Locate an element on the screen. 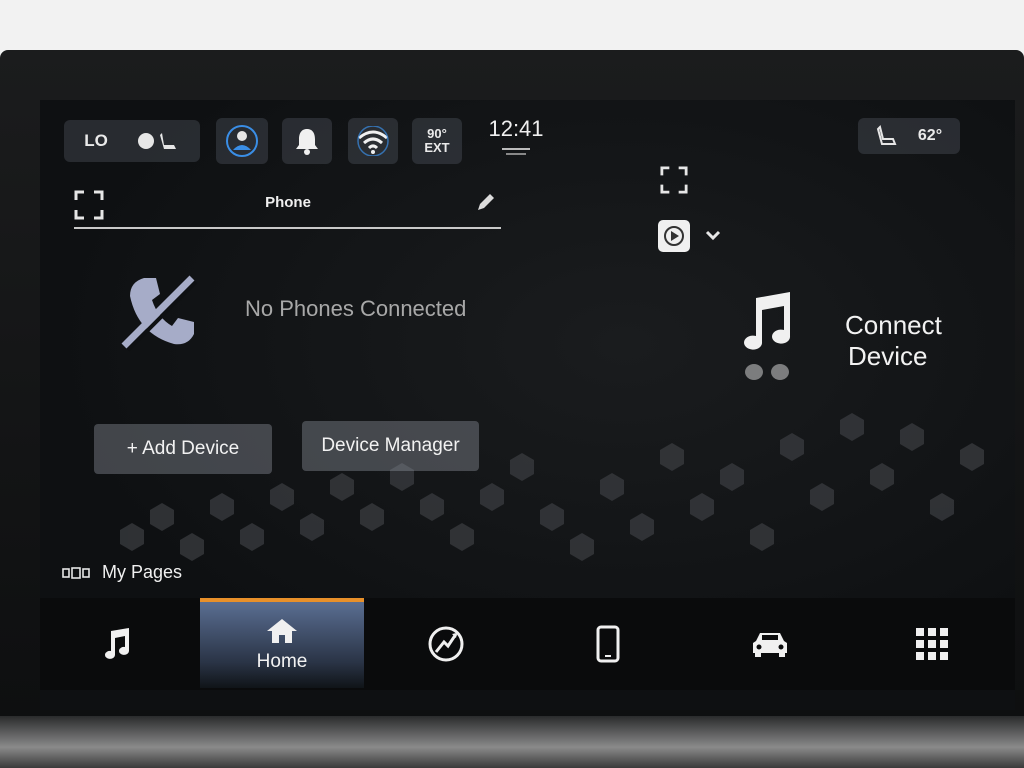 The image size is (1024, 768). bell-icon is located at coordinates (307, 141).